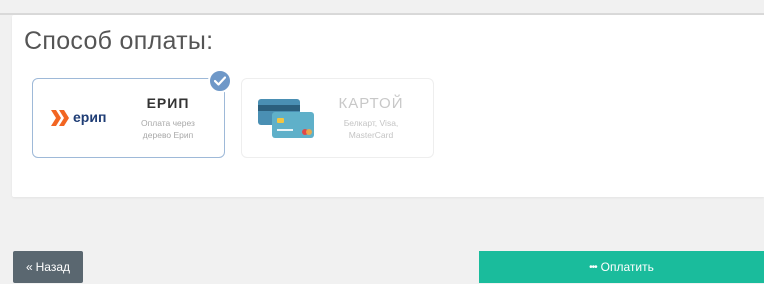 The height and width of the screenshot is (284, 764). Describe the element at coordinates (29, 267) in the screenshot. I see `double-chevron-left-icon: «` at that location.